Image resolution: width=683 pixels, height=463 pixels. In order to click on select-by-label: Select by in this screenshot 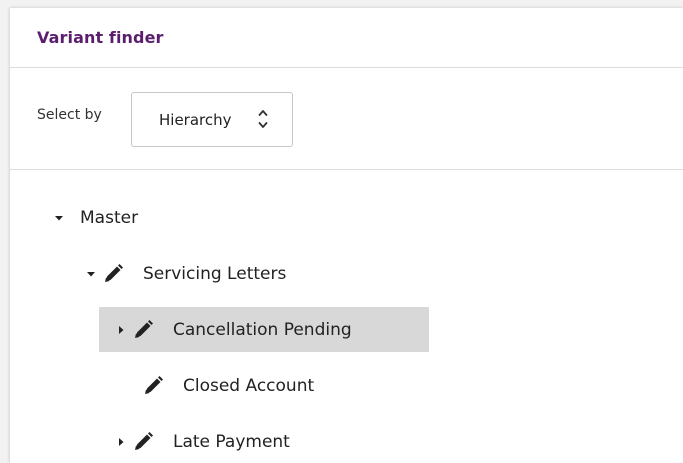, I will do `click(69, 115)`.